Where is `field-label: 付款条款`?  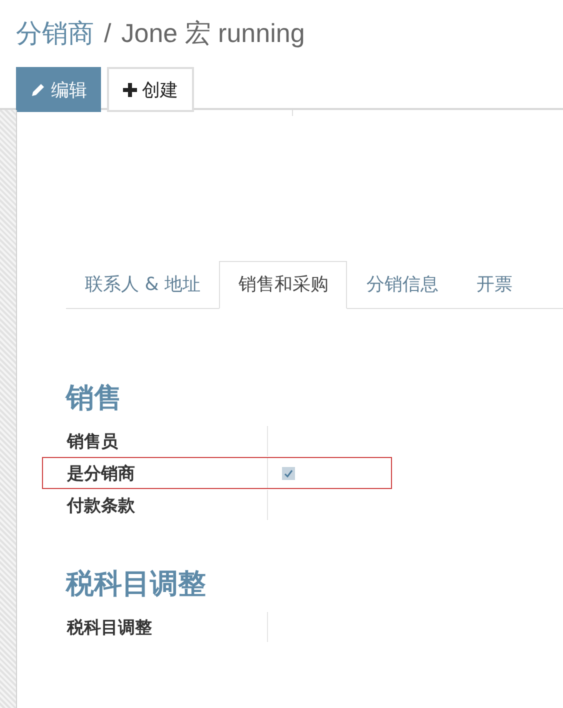
field-label: 付款条款 is located at coordinates (101, 505).